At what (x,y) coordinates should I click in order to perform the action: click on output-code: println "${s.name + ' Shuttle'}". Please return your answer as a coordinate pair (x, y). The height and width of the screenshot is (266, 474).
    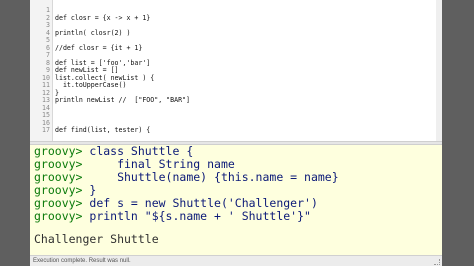
    Looking at the image, I should click on (196, 216).